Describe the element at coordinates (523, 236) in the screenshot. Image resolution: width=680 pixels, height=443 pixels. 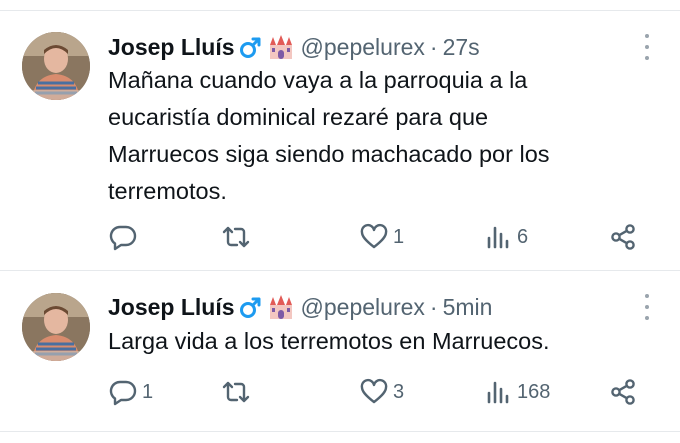
I see `view-count: 6` at that location.